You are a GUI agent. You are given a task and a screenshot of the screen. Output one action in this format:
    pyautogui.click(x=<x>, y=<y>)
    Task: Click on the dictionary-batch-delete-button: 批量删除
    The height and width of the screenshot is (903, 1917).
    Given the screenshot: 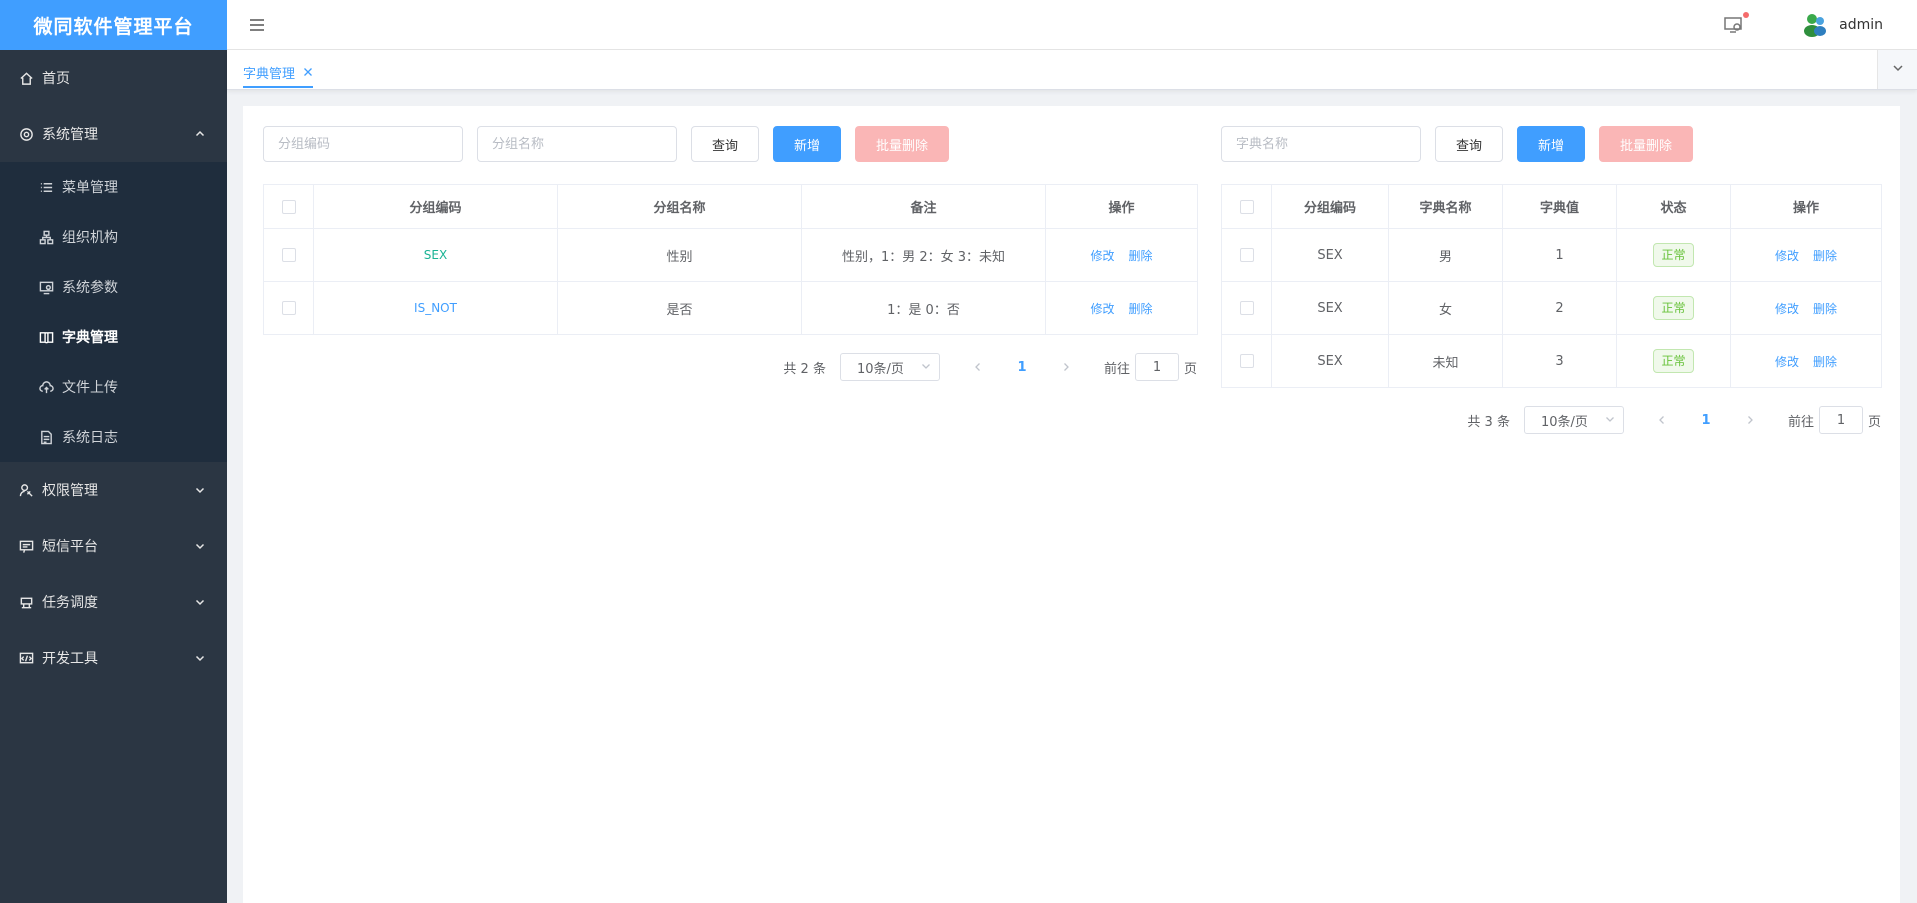 What is the action you would take?
    pyautogui.click(x=1646, y=144)
    